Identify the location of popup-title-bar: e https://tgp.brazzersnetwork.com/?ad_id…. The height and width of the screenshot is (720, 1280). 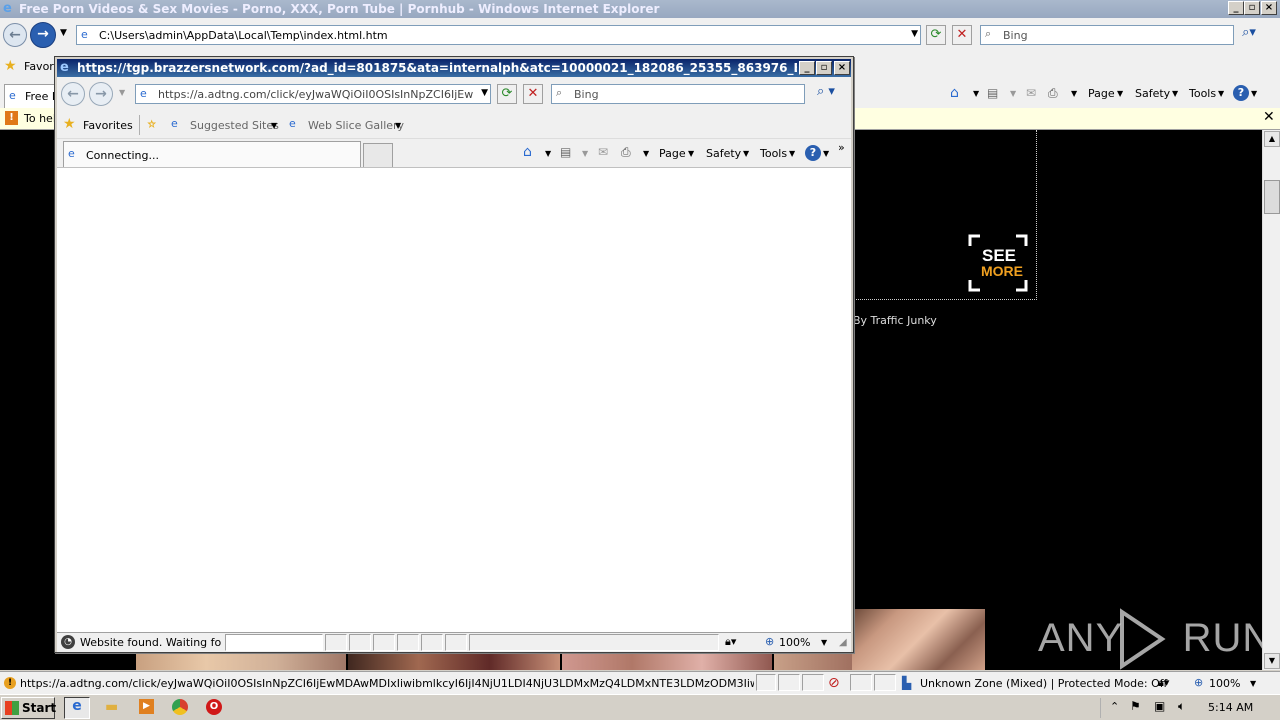
(454, 68).